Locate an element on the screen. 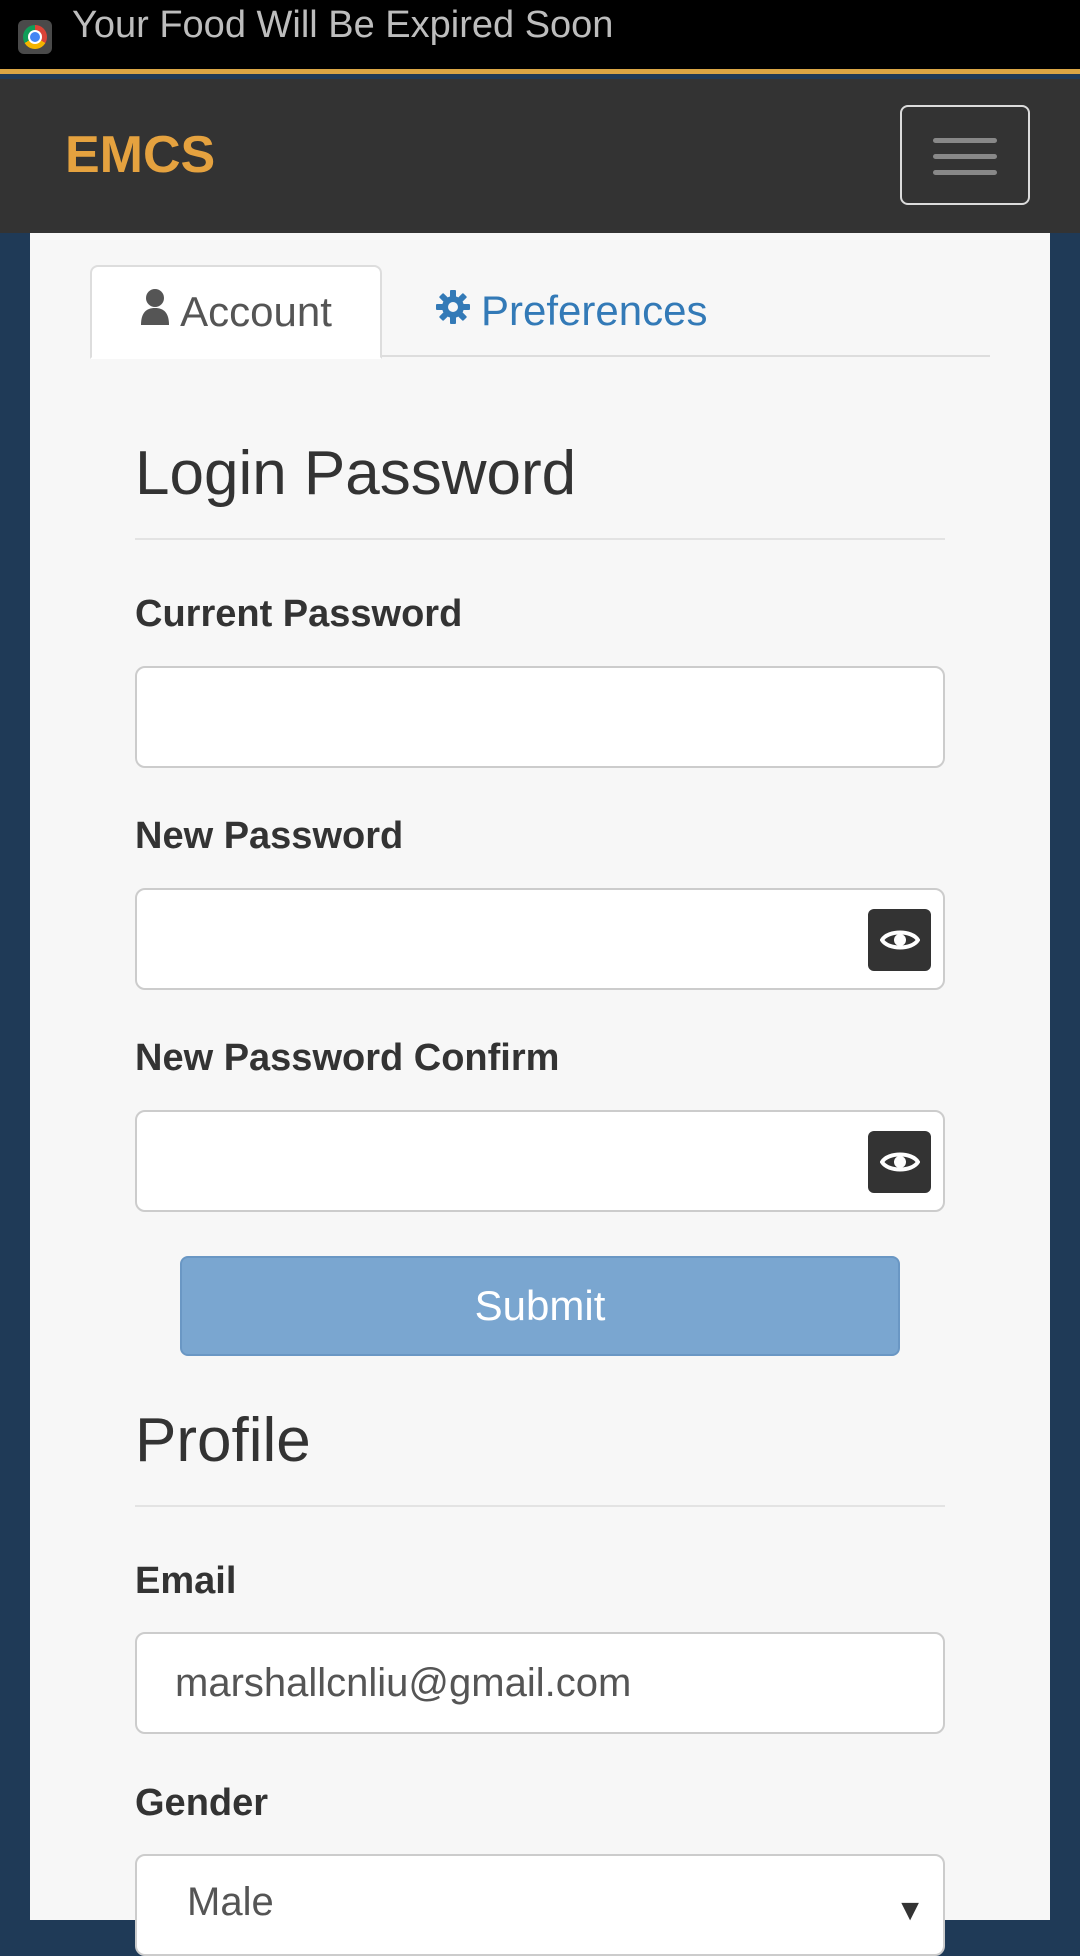 The image size is (1080, 1956). new-password-label: New Password is located at coordinates (269, 836).